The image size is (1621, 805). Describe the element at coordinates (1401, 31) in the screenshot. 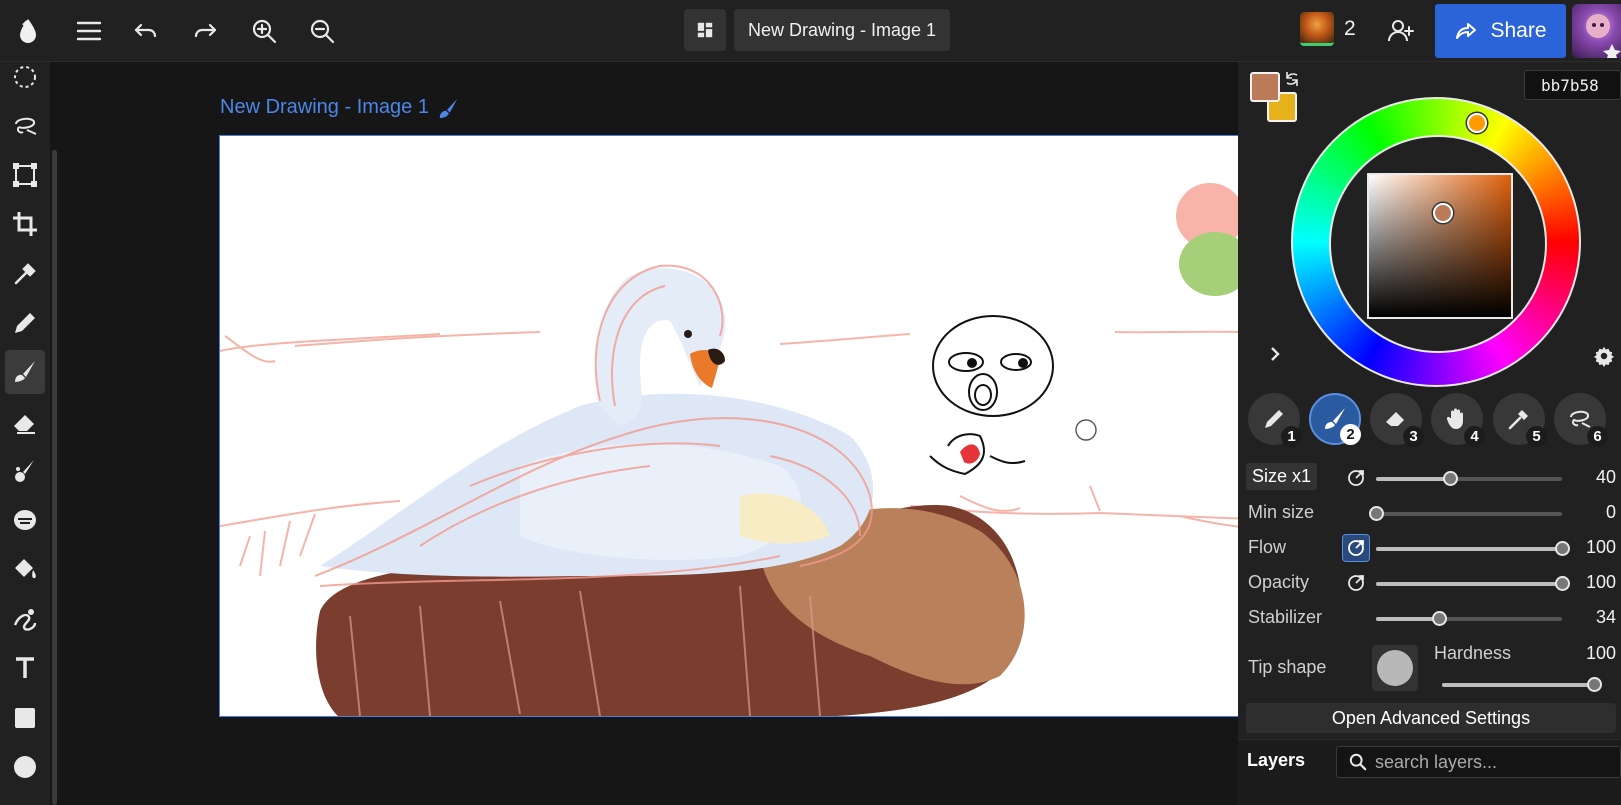

I see `add-user-icon` at that location.